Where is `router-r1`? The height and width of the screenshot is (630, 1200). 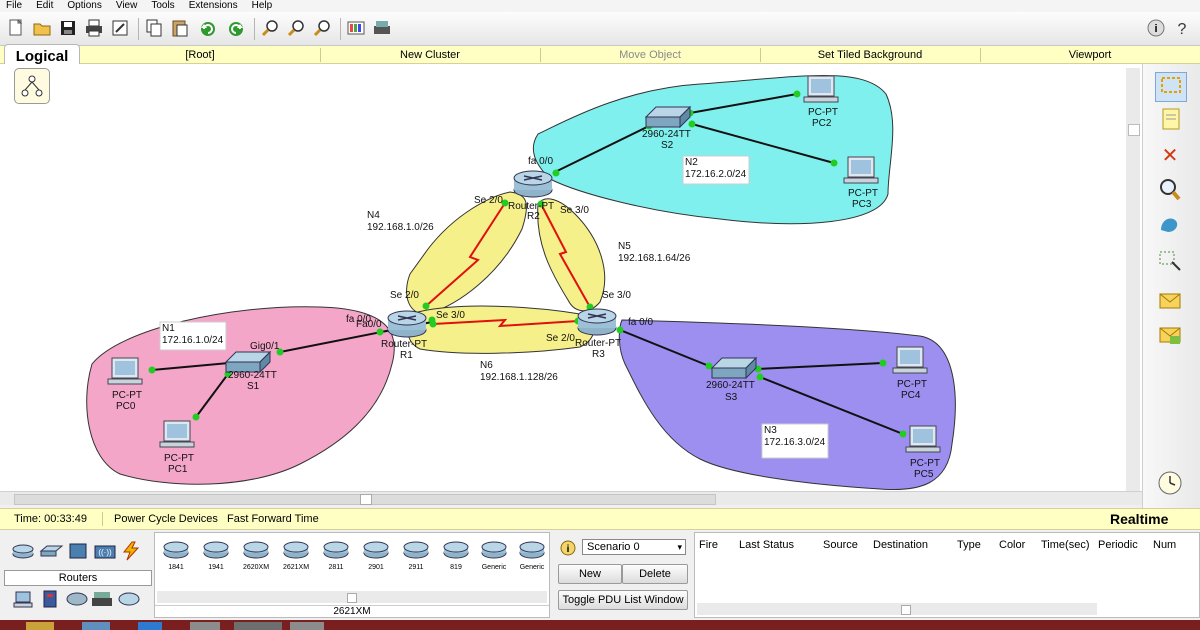
router-r1 is located at coordinates (407, 324).